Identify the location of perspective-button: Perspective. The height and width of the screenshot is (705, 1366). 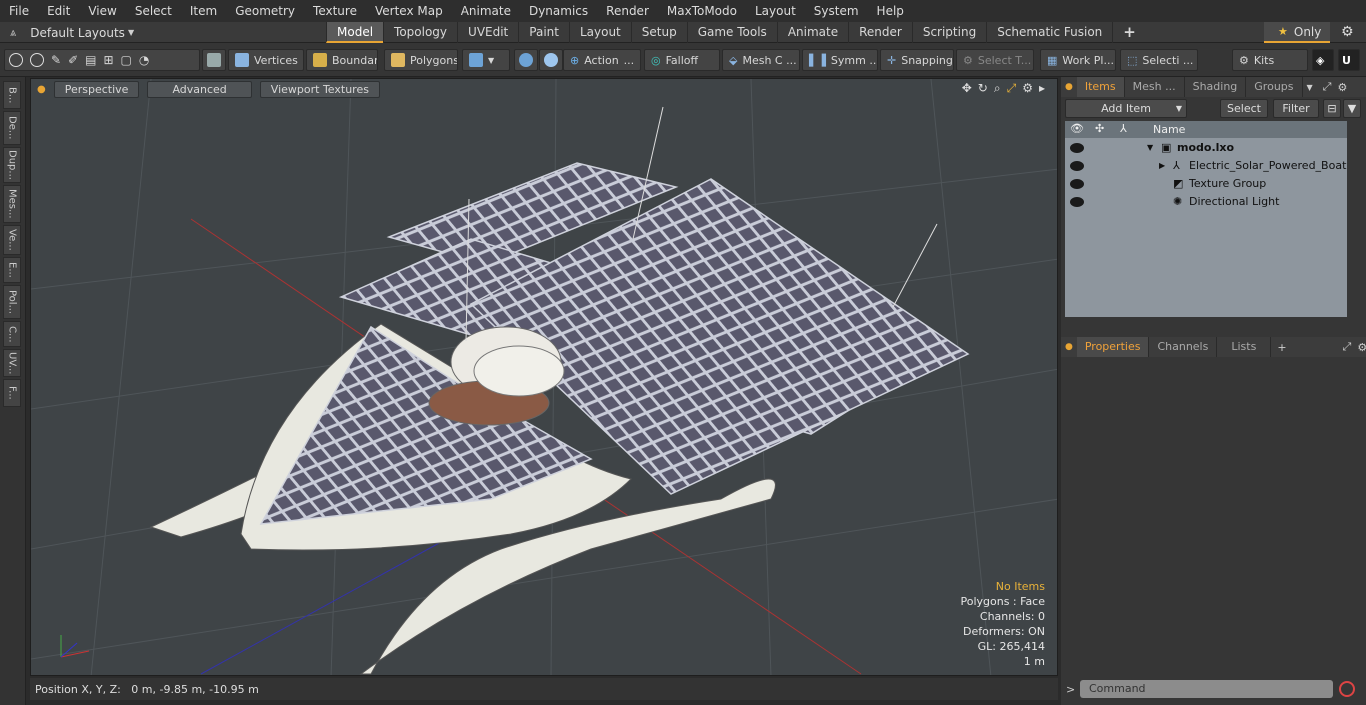
(96, 89).